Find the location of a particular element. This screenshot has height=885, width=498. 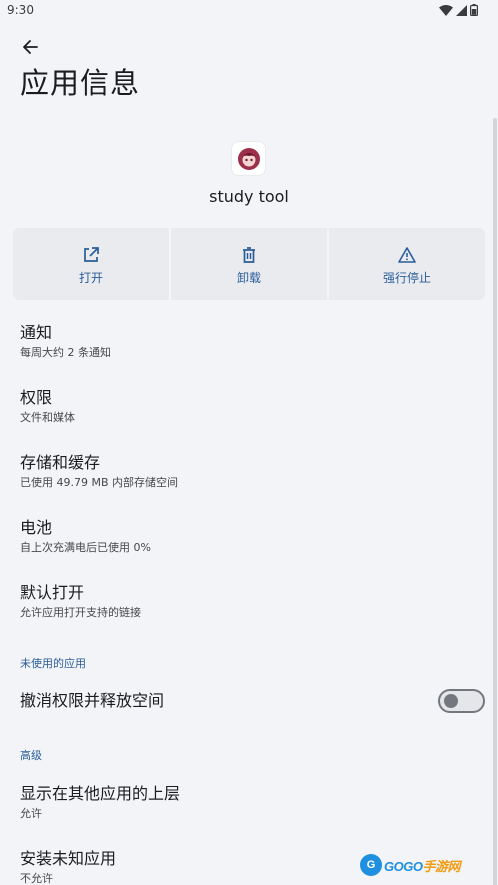

app-avatar-icon is located at coordinates (248, 158).